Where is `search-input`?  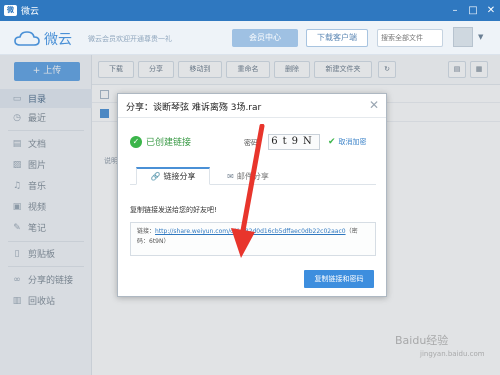
search-input is located at coordinates (409, 38).